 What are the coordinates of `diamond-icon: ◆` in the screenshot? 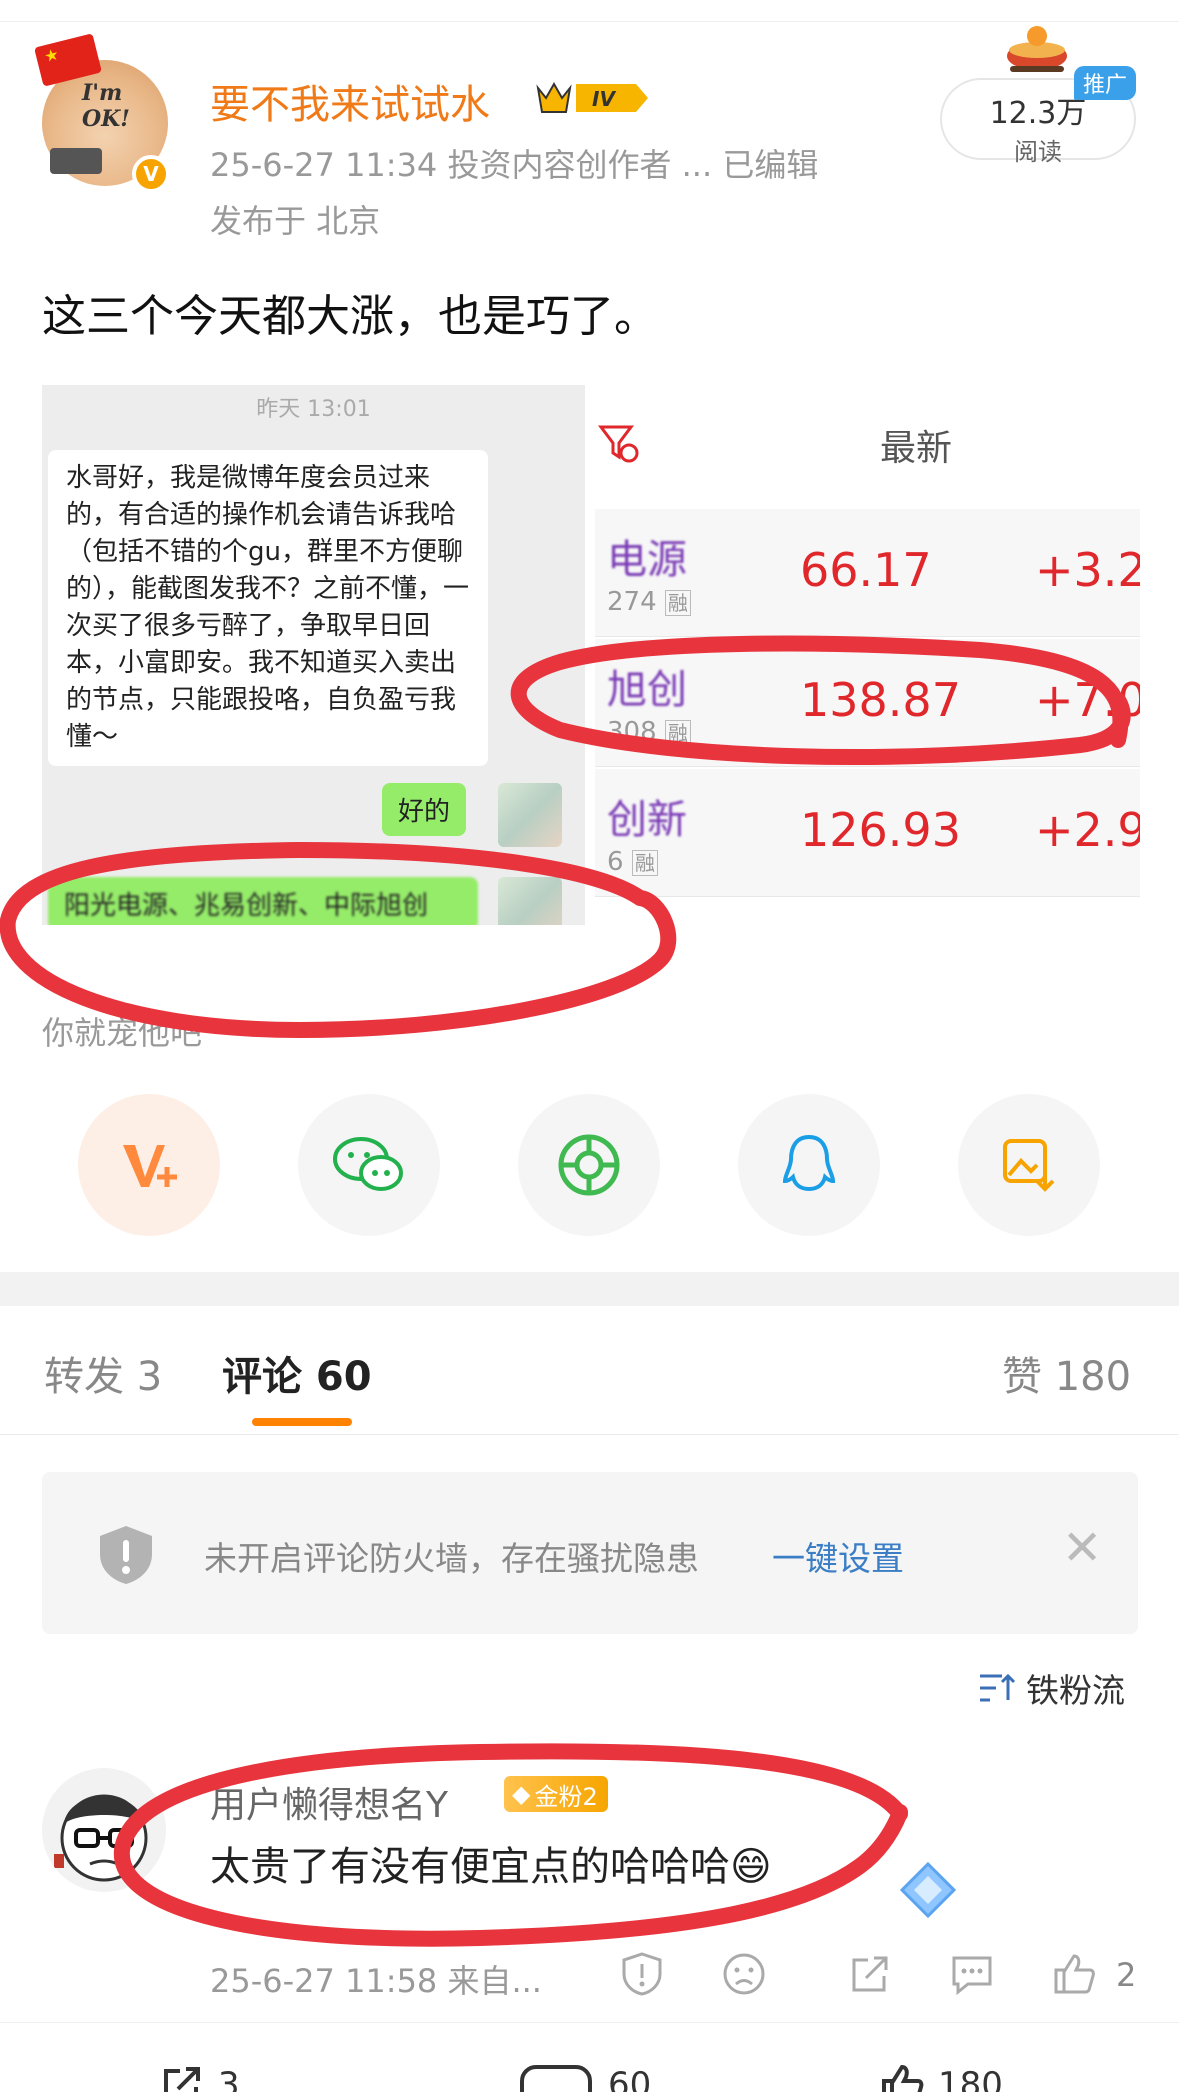 It's located at (521, 1794).